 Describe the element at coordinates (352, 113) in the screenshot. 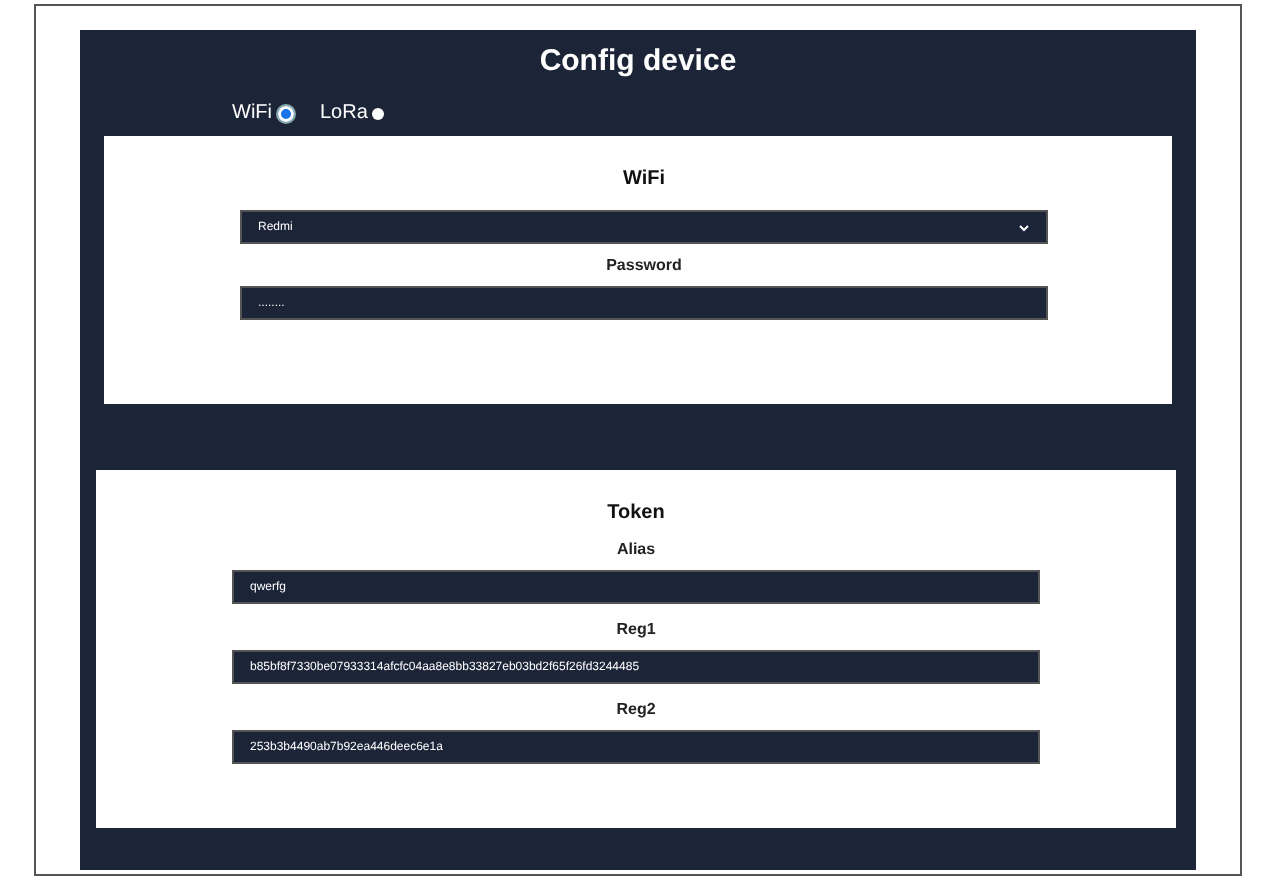

I see `mode-radio: LoRa` at that location.